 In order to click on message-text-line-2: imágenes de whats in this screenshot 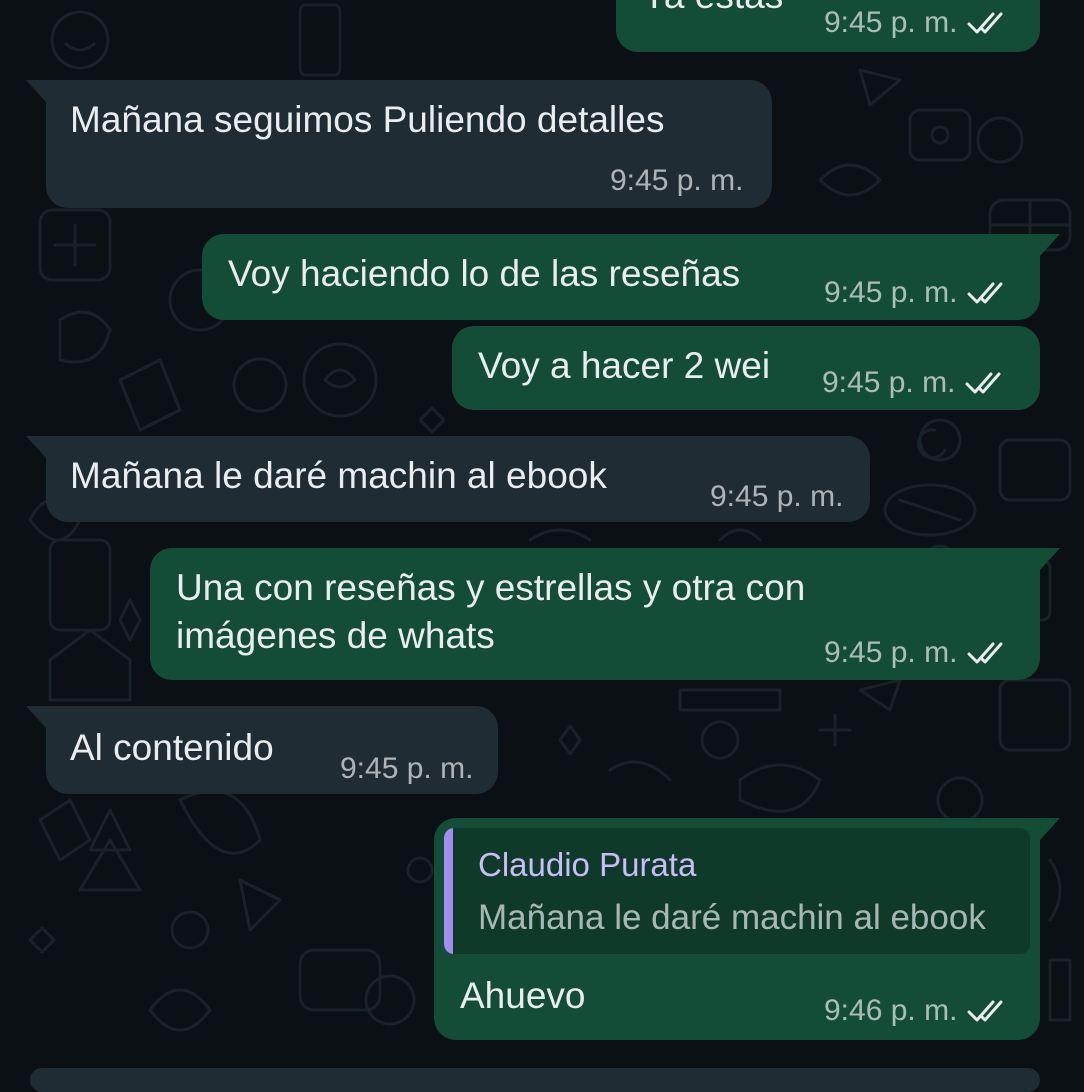, I will do `click(335, 635)`.